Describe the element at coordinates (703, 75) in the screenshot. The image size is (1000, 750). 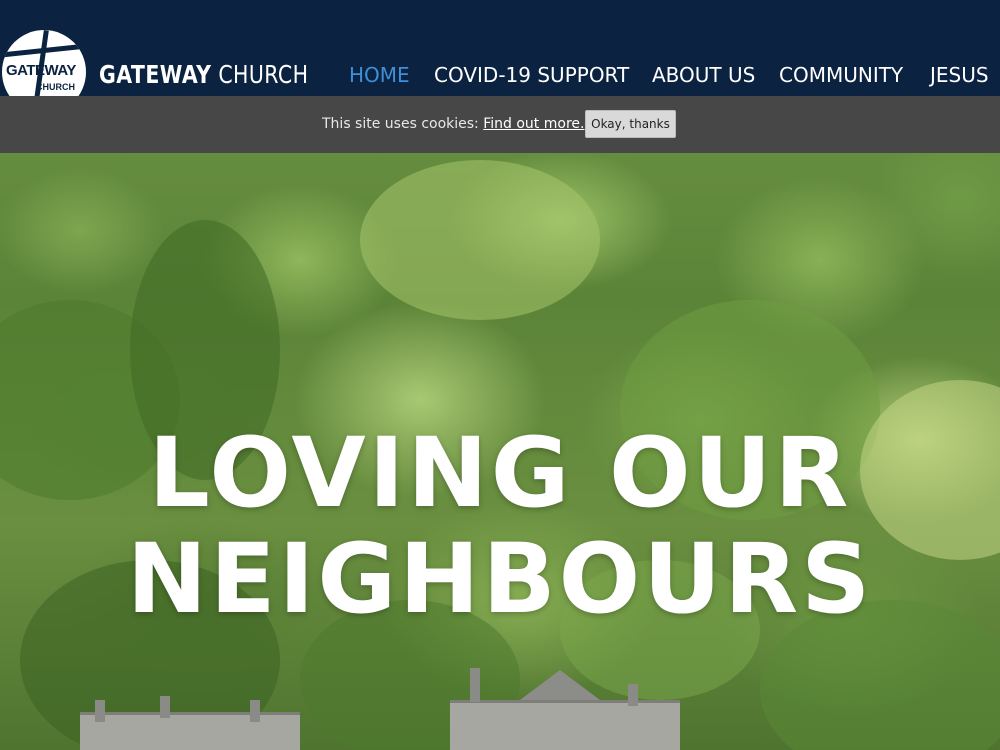
I see `nav-item-about-us: ABOUT US` at that location.